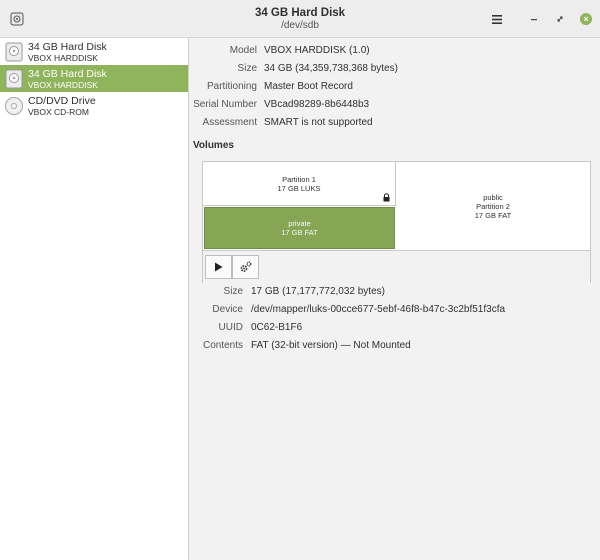  I want to click on play-icon, so click(219, 267).